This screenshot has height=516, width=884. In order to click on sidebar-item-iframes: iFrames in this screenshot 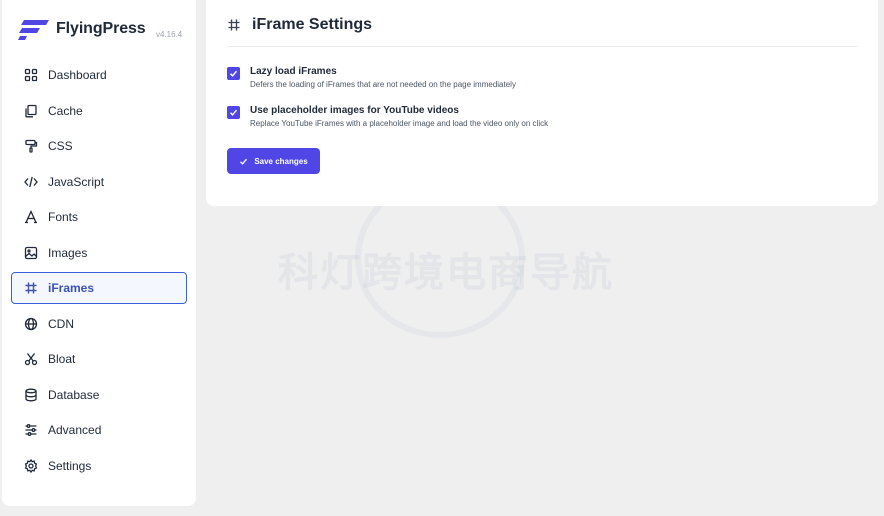, I will do `click(99, 288)`.